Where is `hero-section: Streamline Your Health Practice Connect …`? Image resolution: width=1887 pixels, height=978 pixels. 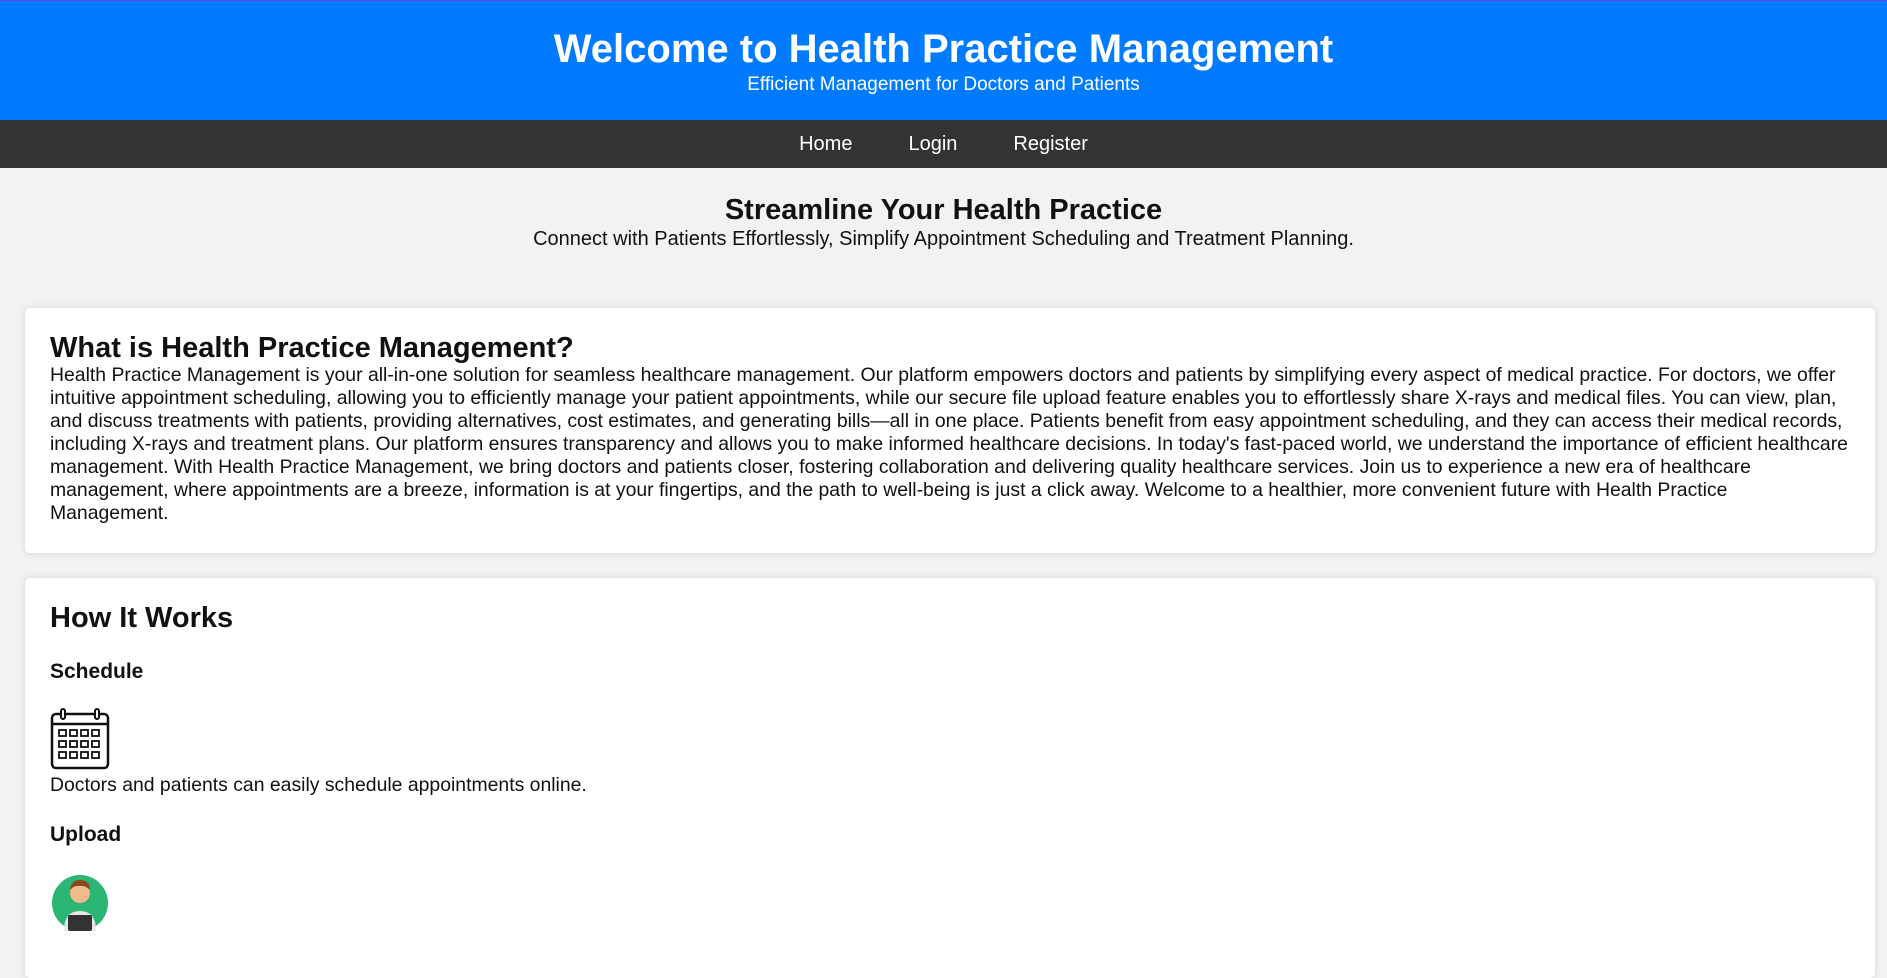 hero-section: Streamline Your Health Practice Connect … is located at coordinates (943, 223).